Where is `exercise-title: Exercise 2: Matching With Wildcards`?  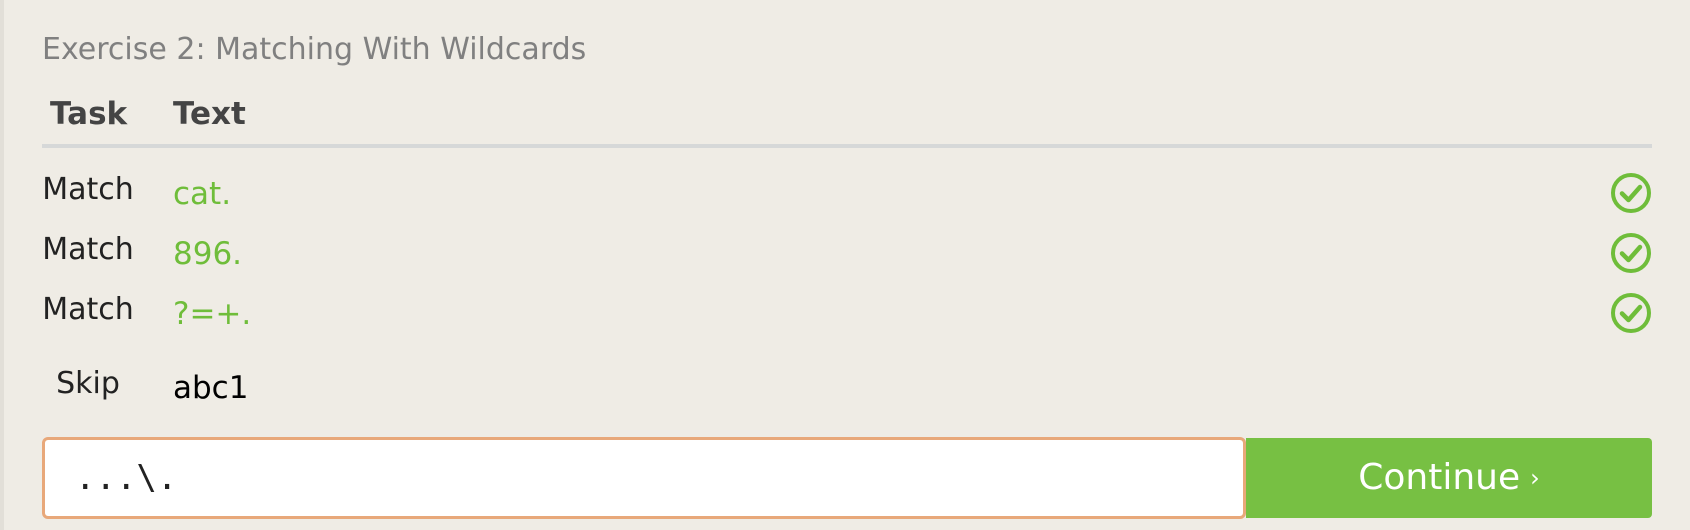
exercise-title: Exercise 2: Matching With Wildcards is located at coordinates (314, 49).